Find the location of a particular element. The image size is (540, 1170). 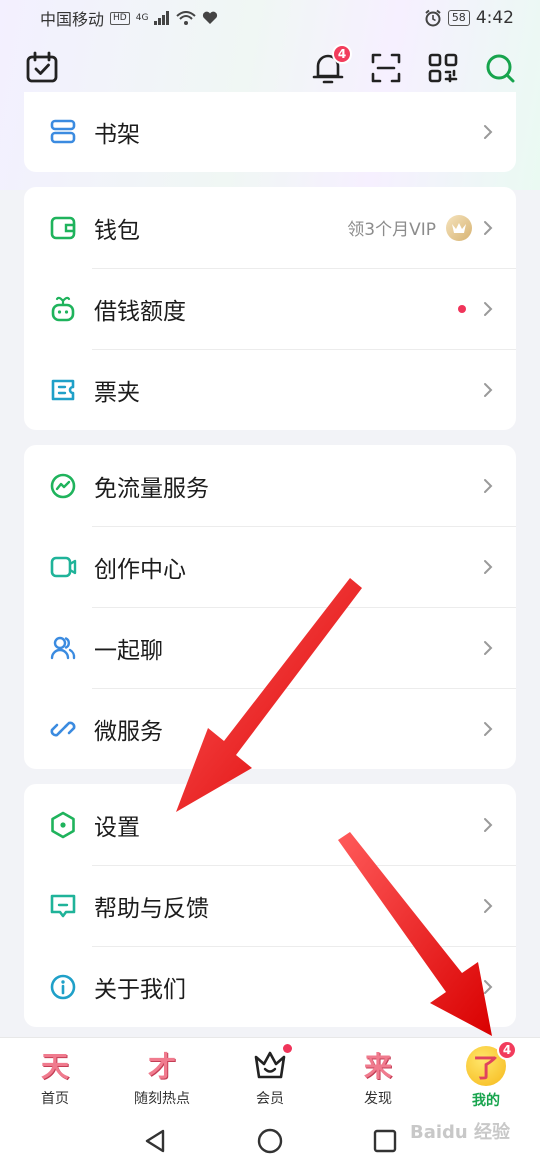

tab-home: 天 首页 is located at coordinates (55, 1077).